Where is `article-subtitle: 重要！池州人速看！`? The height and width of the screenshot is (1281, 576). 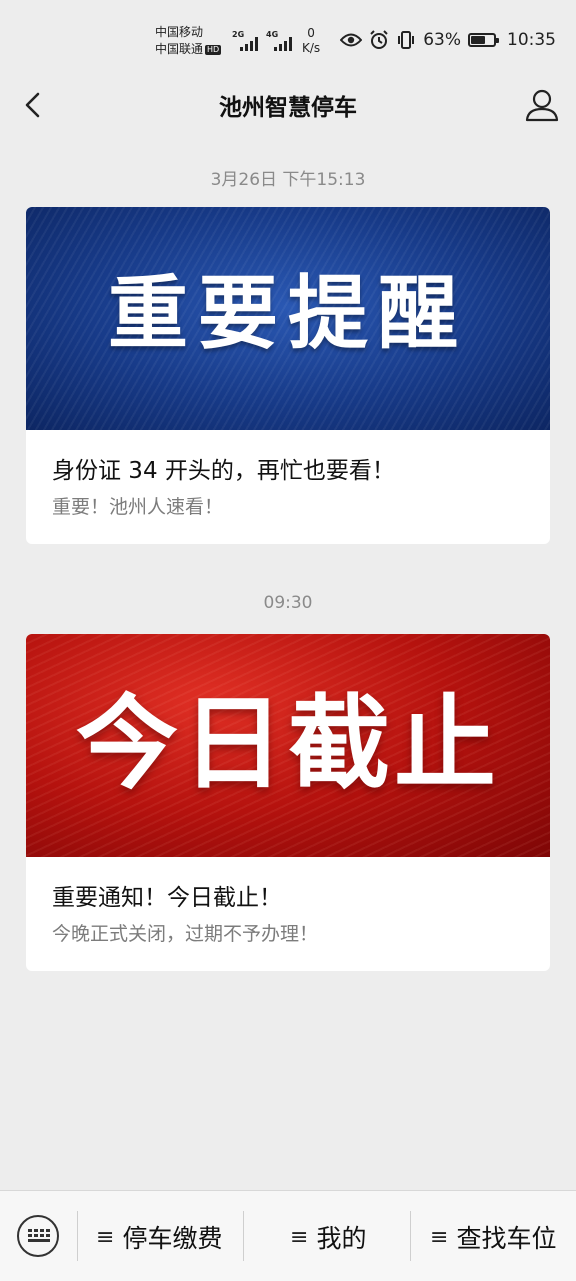
article-subtitle: 重要！池州人速看！ is located at coordinates (138, 507).